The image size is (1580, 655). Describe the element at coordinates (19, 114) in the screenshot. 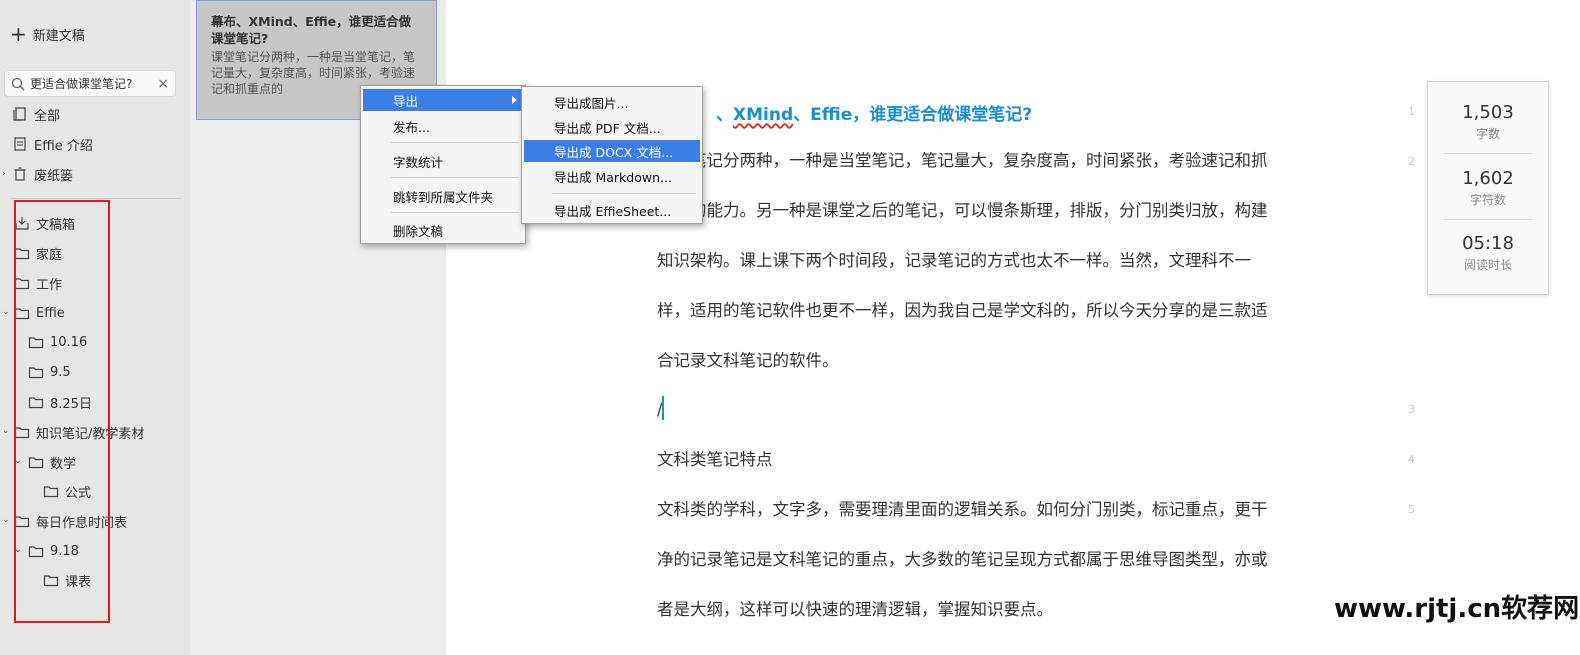

I see `documents-icon` at that location.